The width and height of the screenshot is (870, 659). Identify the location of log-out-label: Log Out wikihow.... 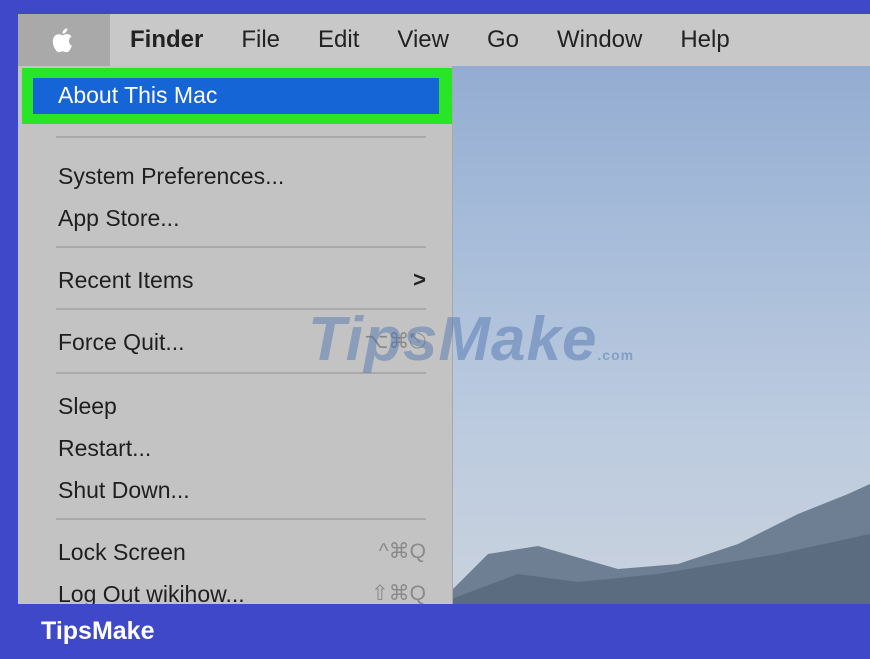
(151, 592).